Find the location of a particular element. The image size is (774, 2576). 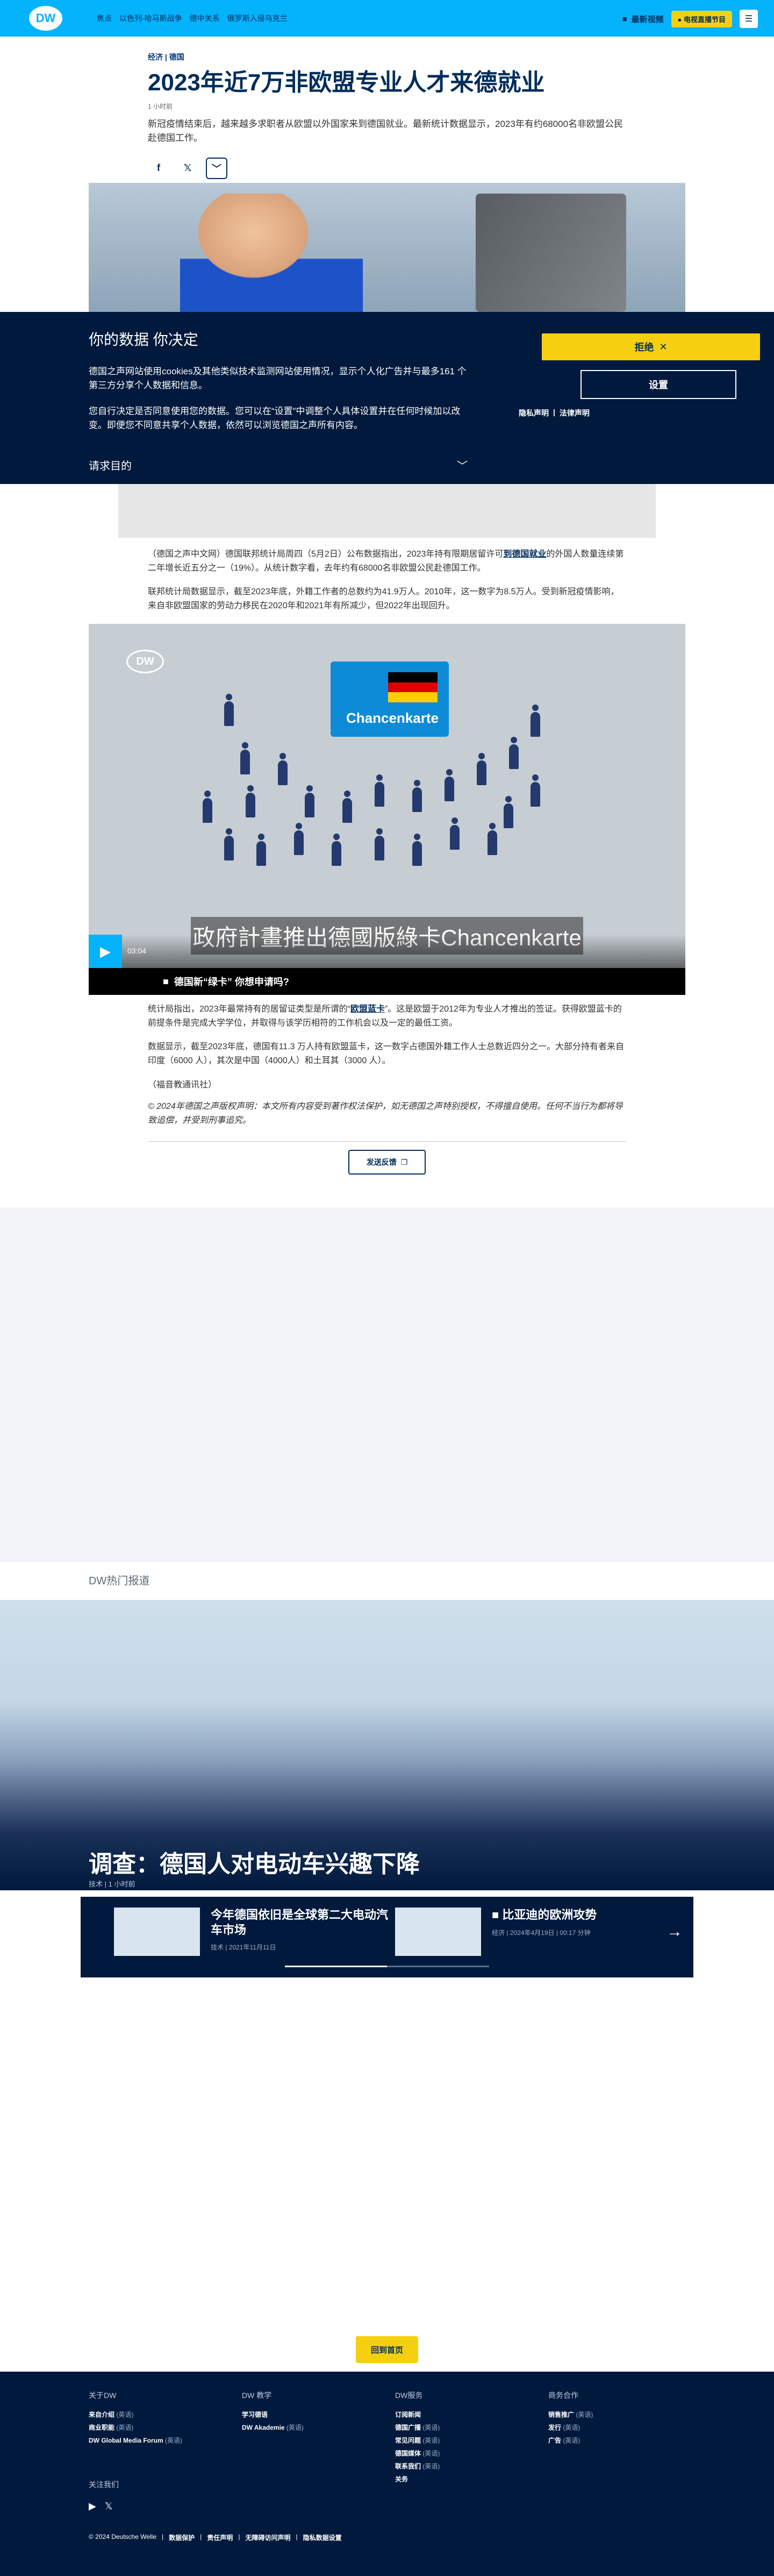

nav-germany-china: 德中关系 is located at coordinates (205, 18).